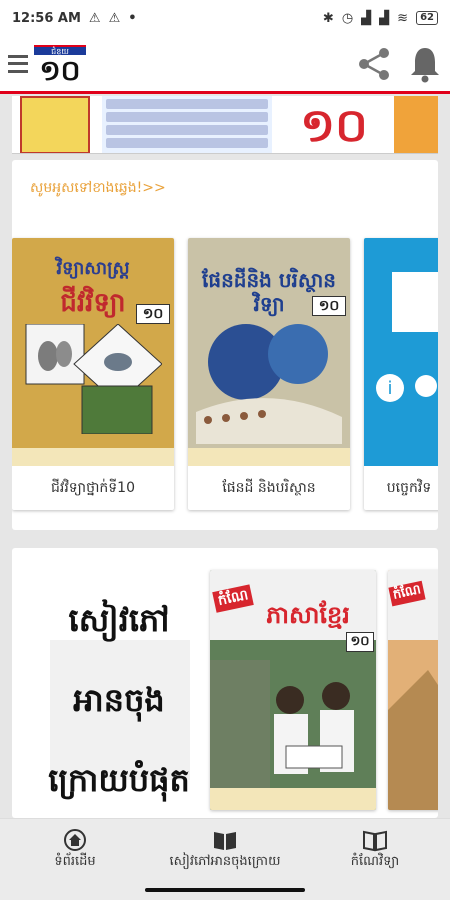 Image resolution: width=450 pixels, height=900 pixels. Describe the element at coordinates (347, 18) in the screenshot. I see `alarm-icon: ◷` at that location.